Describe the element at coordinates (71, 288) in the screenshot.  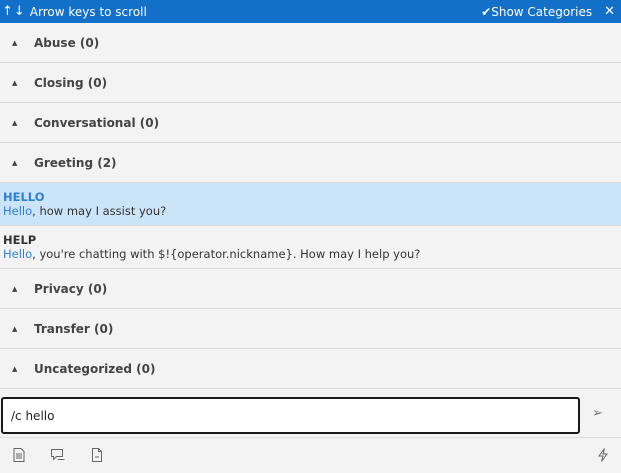
I see `category-label: Privacy (0)` at that location.